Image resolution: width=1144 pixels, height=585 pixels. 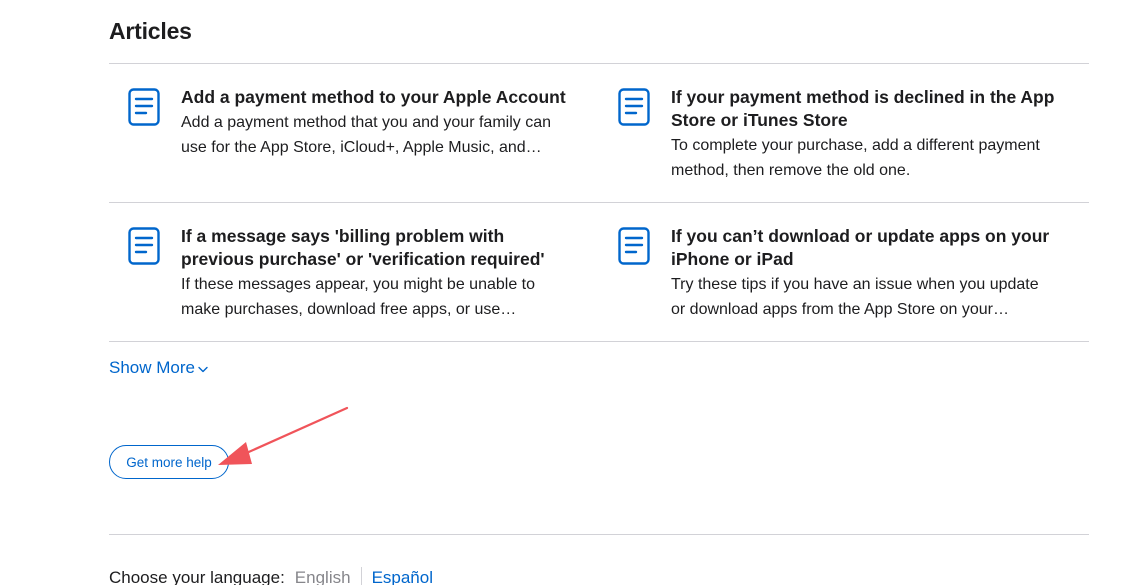 I want to click on show-more-link: Show More, so click(x=158, y=368).